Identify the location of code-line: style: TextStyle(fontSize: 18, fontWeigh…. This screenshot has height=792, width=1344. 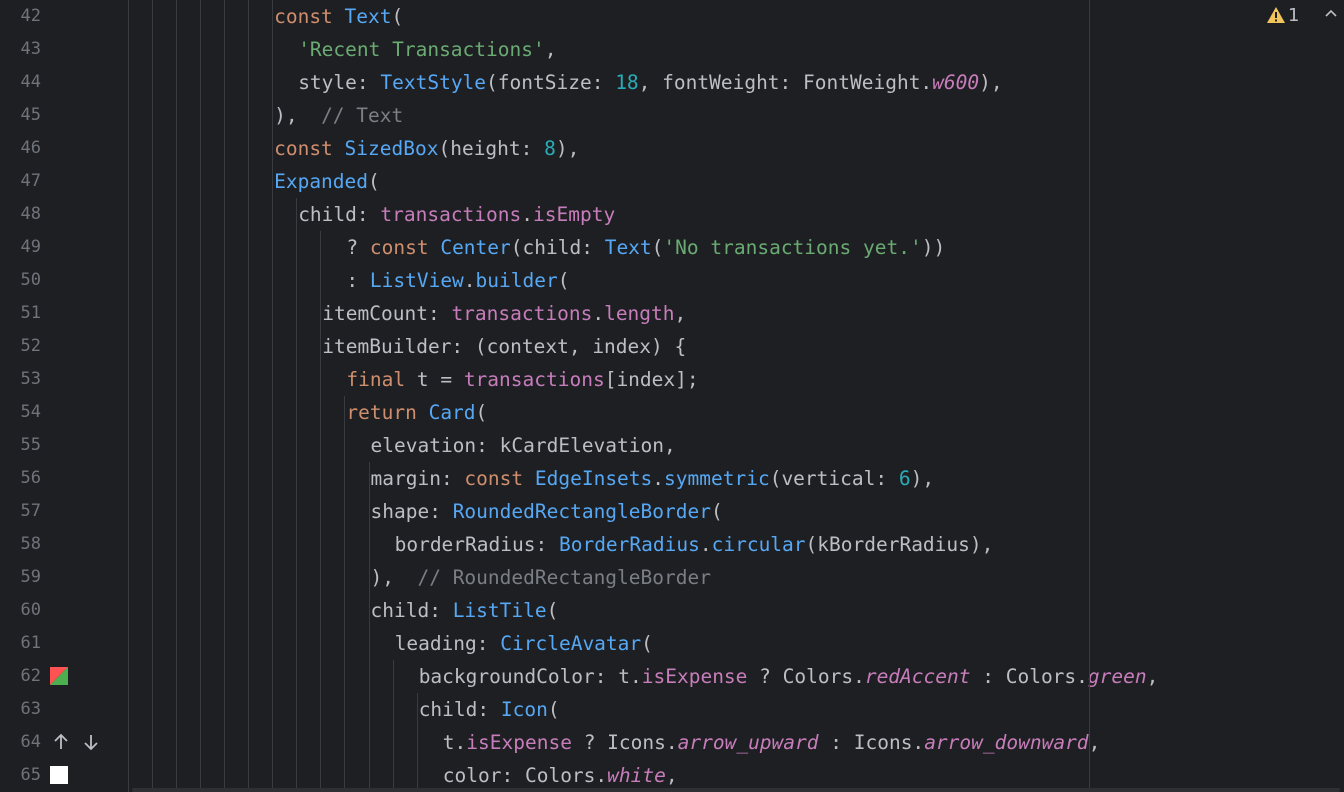
(650, 82).